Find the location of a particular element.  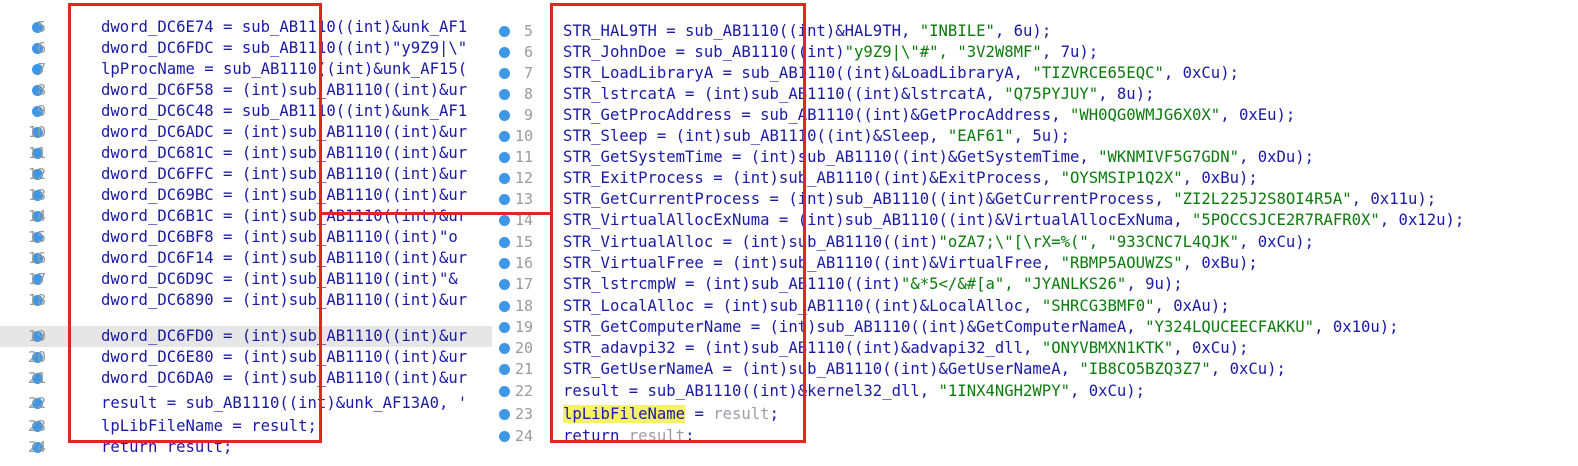

annotation-connector is located at coordinates (436, 219).